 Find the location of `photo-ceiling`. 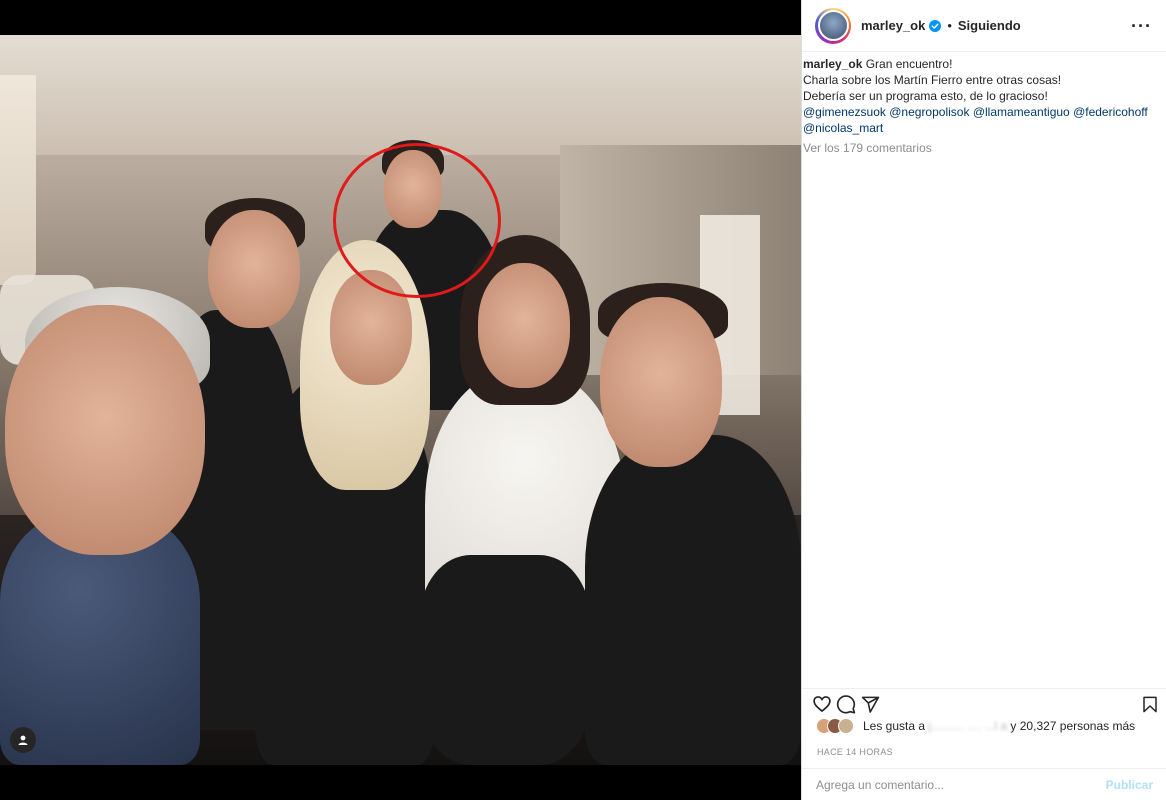

photo-ceiling is located at coordinates (400, 95).